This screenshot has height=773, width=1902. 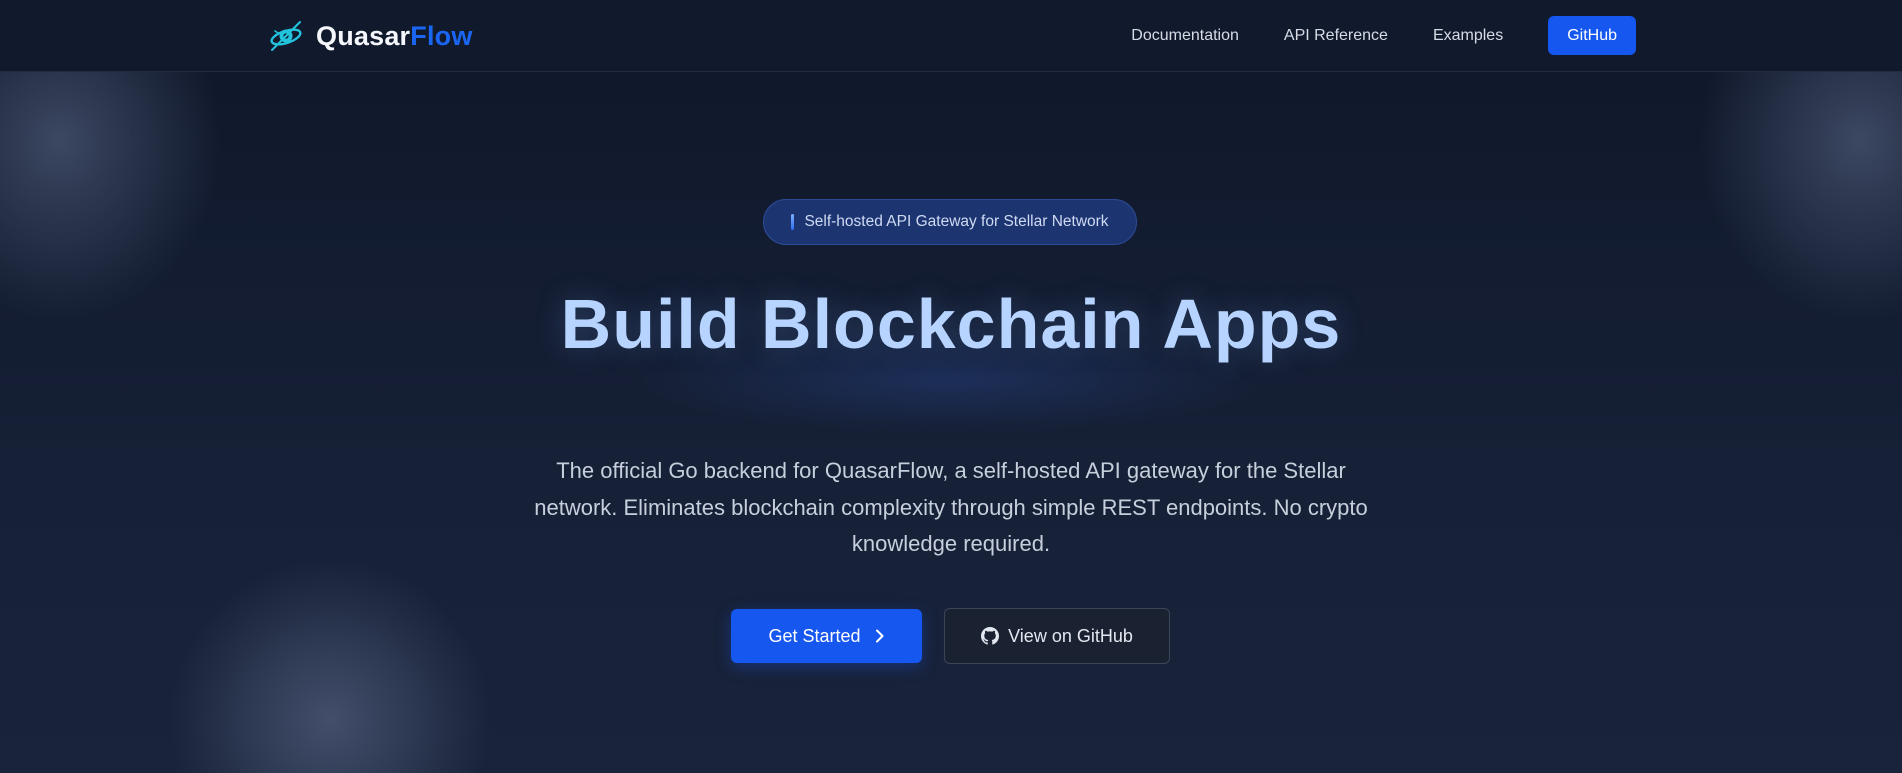 I want to click on nav-link-documentation: Documentation, so click(x=1185, y=36).